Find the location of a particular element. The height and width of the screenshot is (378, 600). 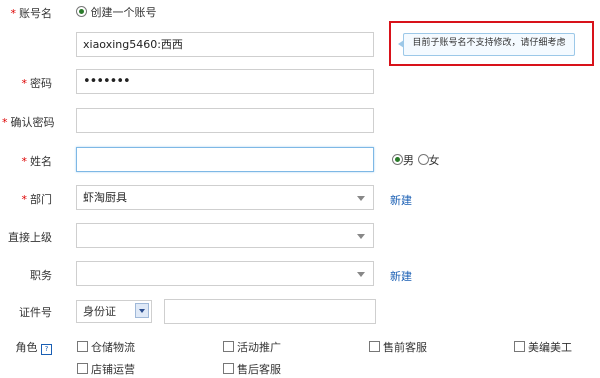

role-option: 美编美工 is located at coordinates (543, 347).